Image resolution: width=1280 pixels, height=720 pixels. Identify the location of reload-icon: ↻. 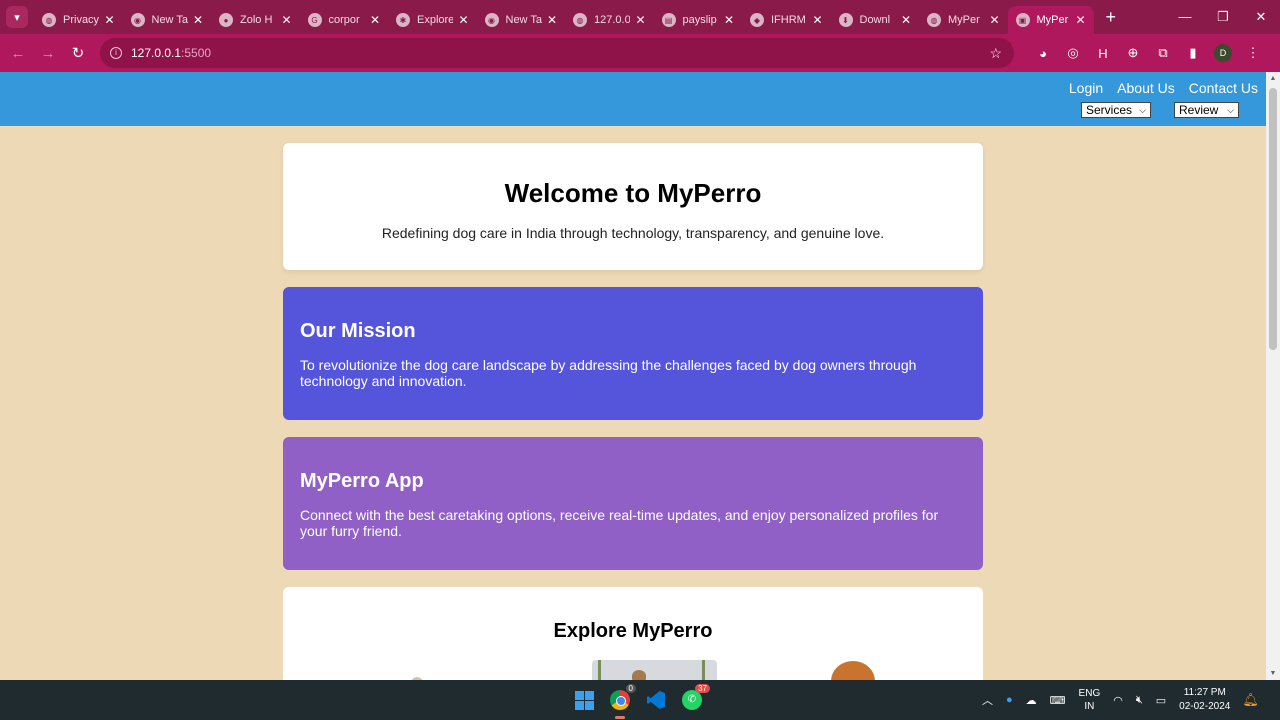
(78, 53).